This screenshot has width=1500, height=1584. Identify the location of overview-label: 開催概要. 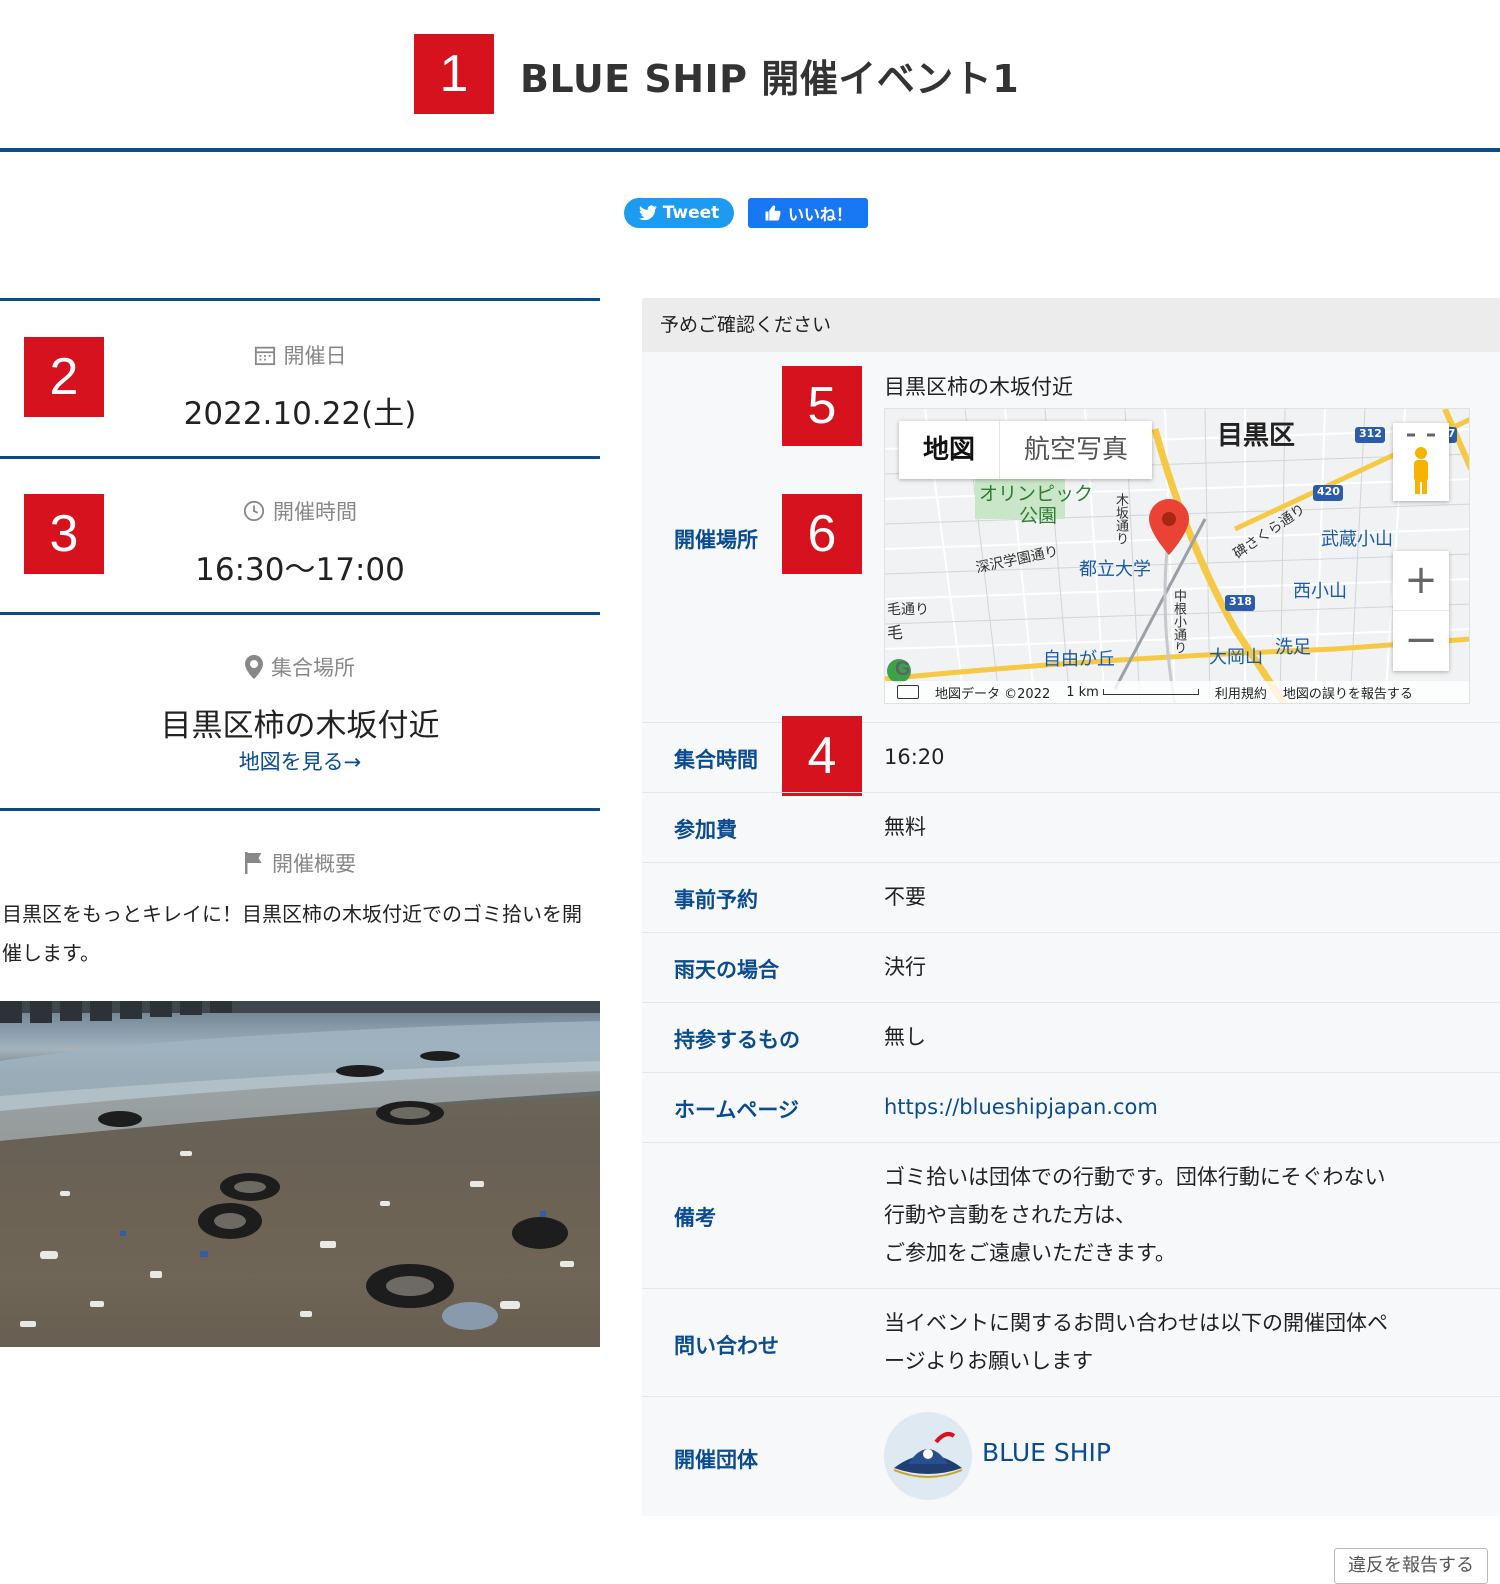
(300, 863).